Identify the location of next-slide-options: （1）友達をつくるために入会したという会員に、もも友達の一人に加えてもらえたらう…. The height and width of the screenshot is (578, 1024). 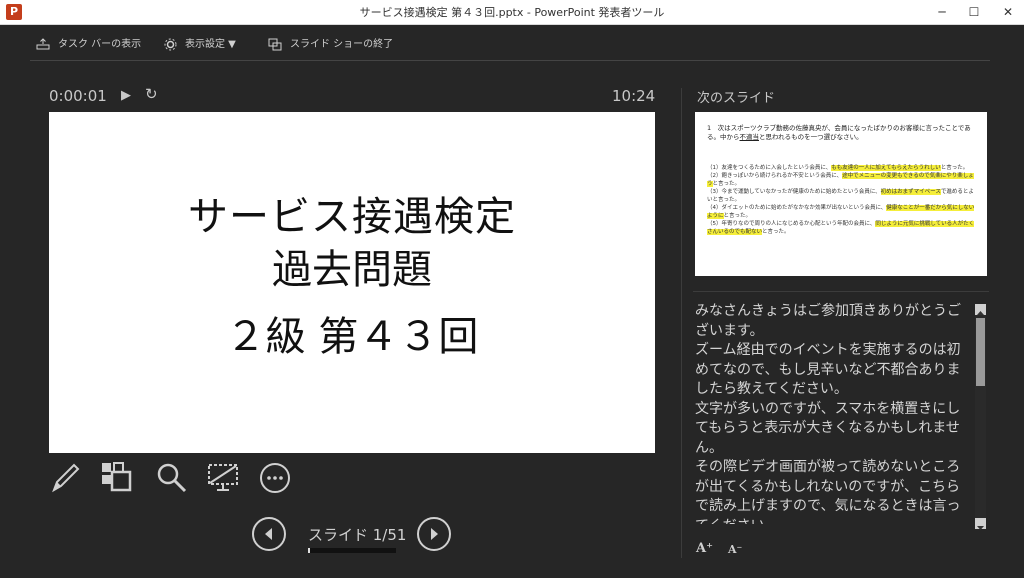
(843, 200).